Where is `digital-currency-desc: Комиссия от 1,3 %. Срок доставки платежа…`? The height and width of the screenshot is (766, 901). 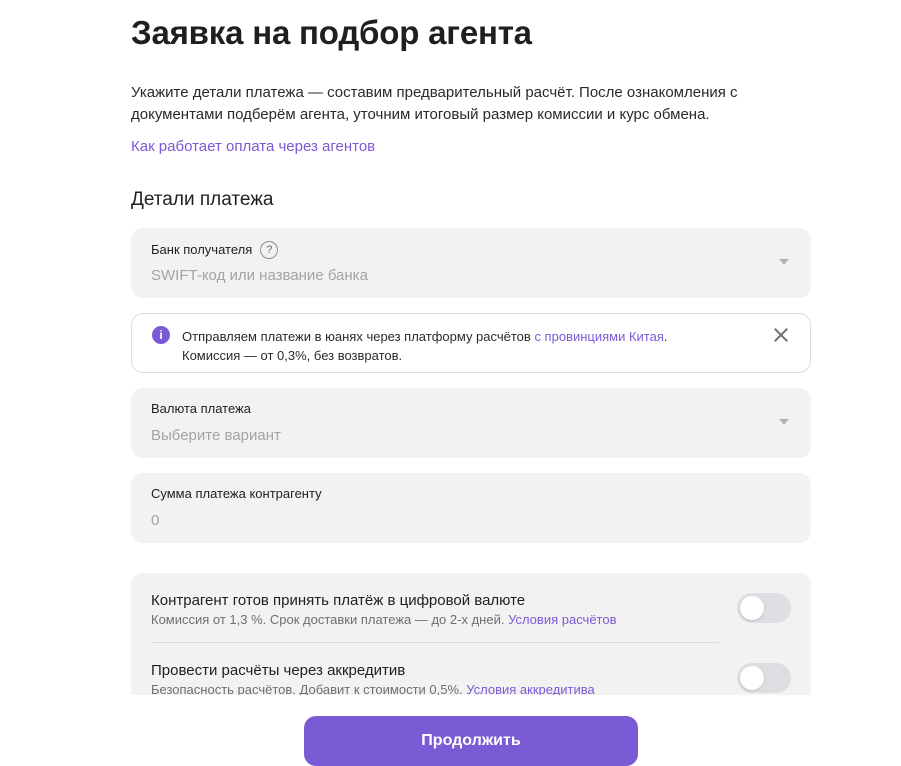 digital-currency-desc: Комиссия от 1,3 %. Срок доставки платежа… is located at coordinates (330, 619).